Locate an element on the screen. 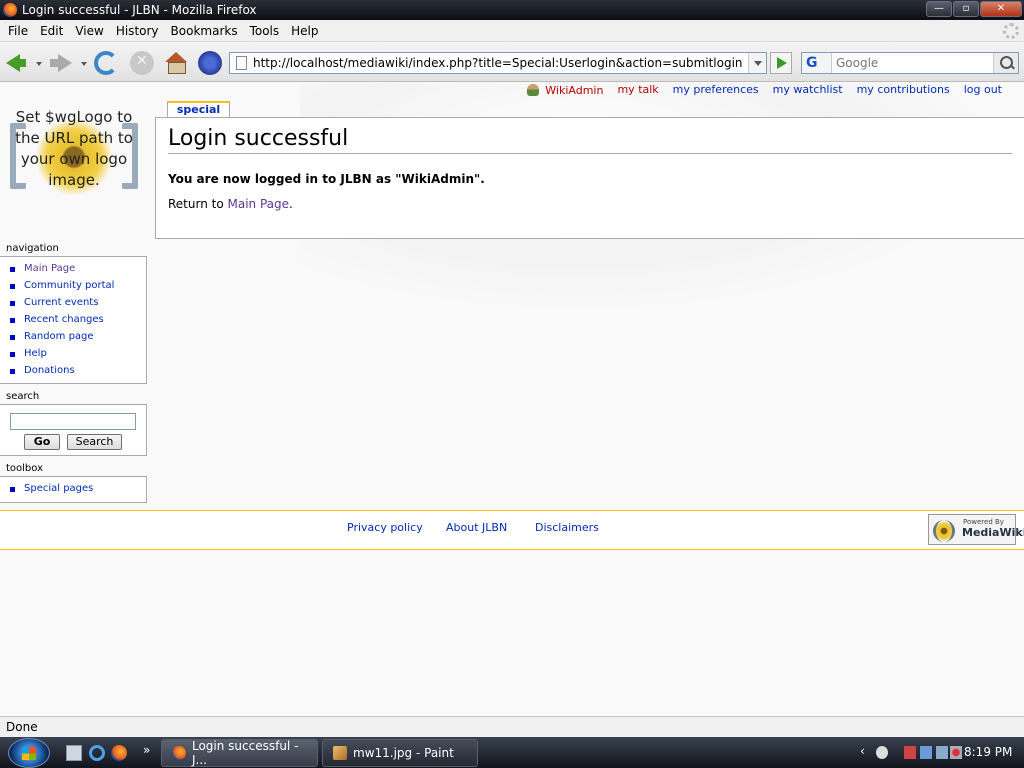 This screenshot has height=768, width=1024. start-button is located at coordinates (29, 753).